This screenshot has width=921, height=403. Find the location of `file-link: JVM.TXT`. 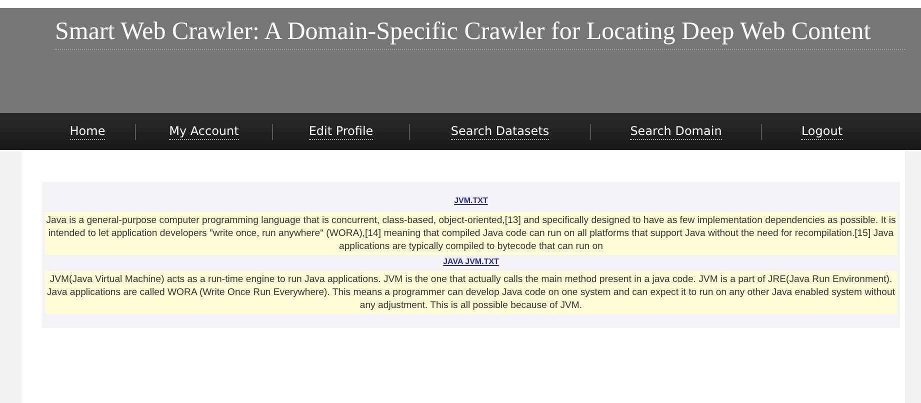

file-link: JVM.TXT is located at coordinates (471, 200).